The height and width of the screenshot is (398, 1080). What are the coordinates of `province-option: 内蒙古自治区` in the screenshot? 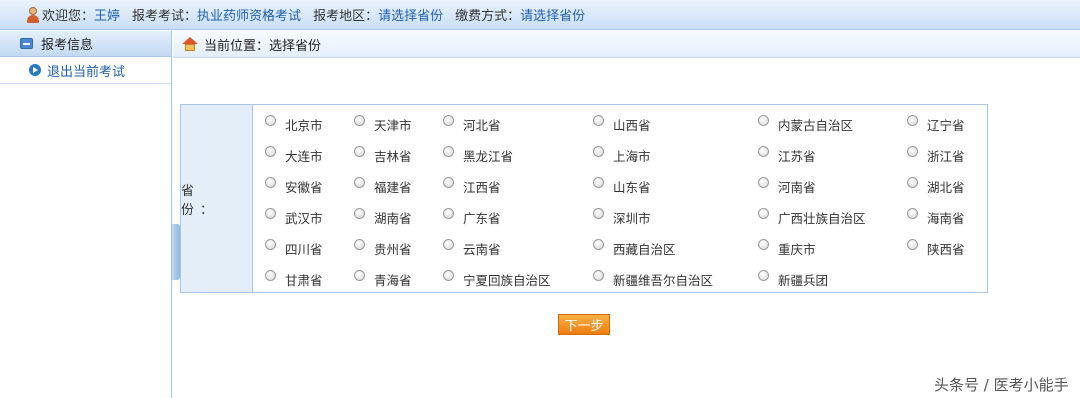 It's located at (805, 124).